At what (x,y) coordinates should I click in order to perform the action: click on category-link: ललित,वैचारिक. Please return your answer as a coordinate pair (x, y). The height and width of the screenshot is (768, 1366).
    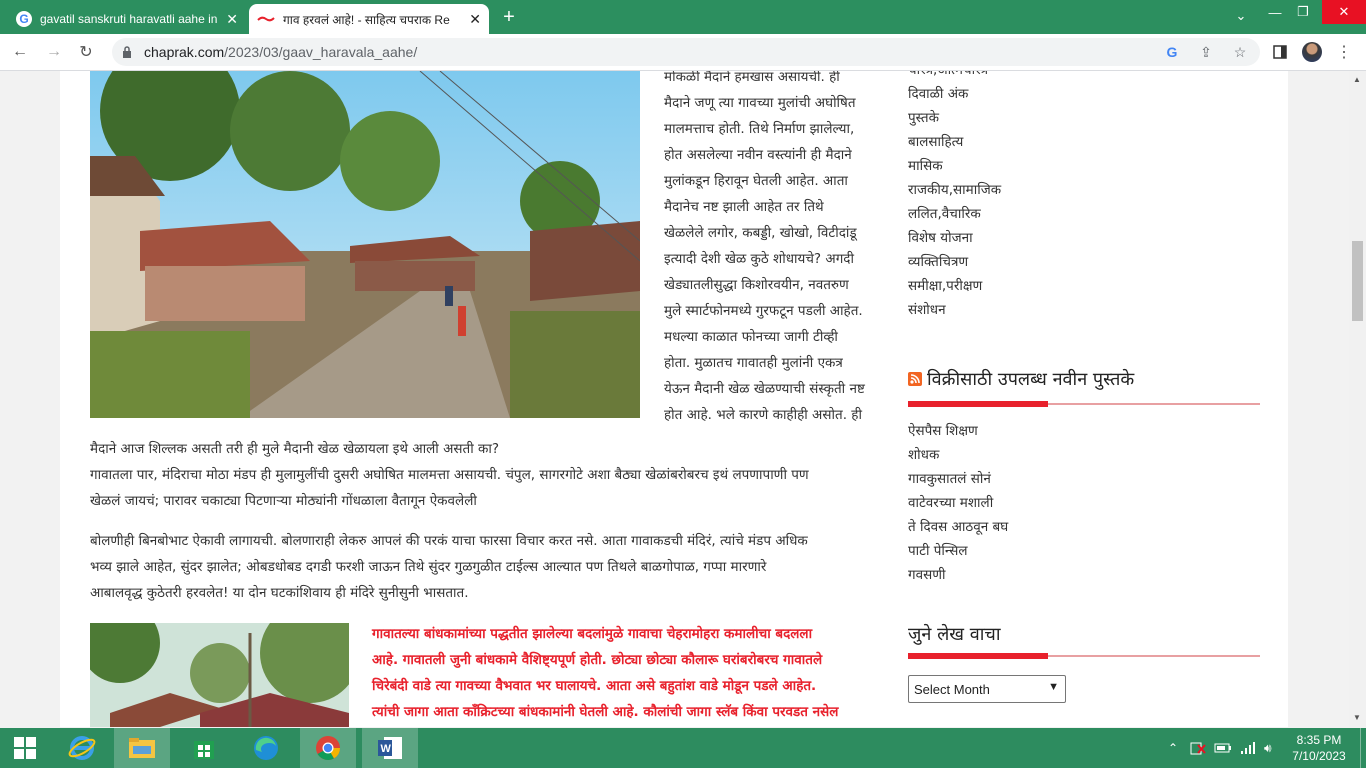
    Looking at the image, I should click on (1084, 214).